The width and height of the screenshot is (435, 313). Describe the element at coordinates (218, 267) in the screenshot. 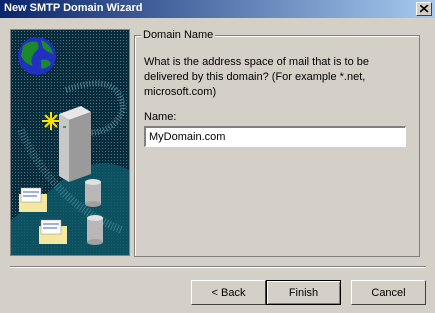

I see `separator` at that location.